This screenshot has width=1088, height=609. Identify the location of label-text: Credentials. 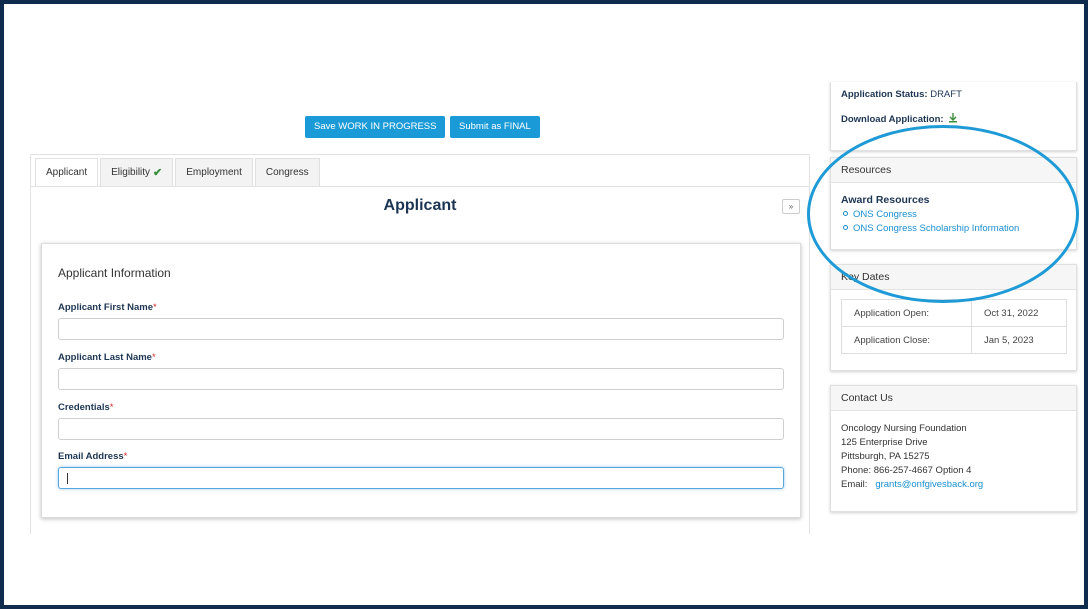
(84, 407).